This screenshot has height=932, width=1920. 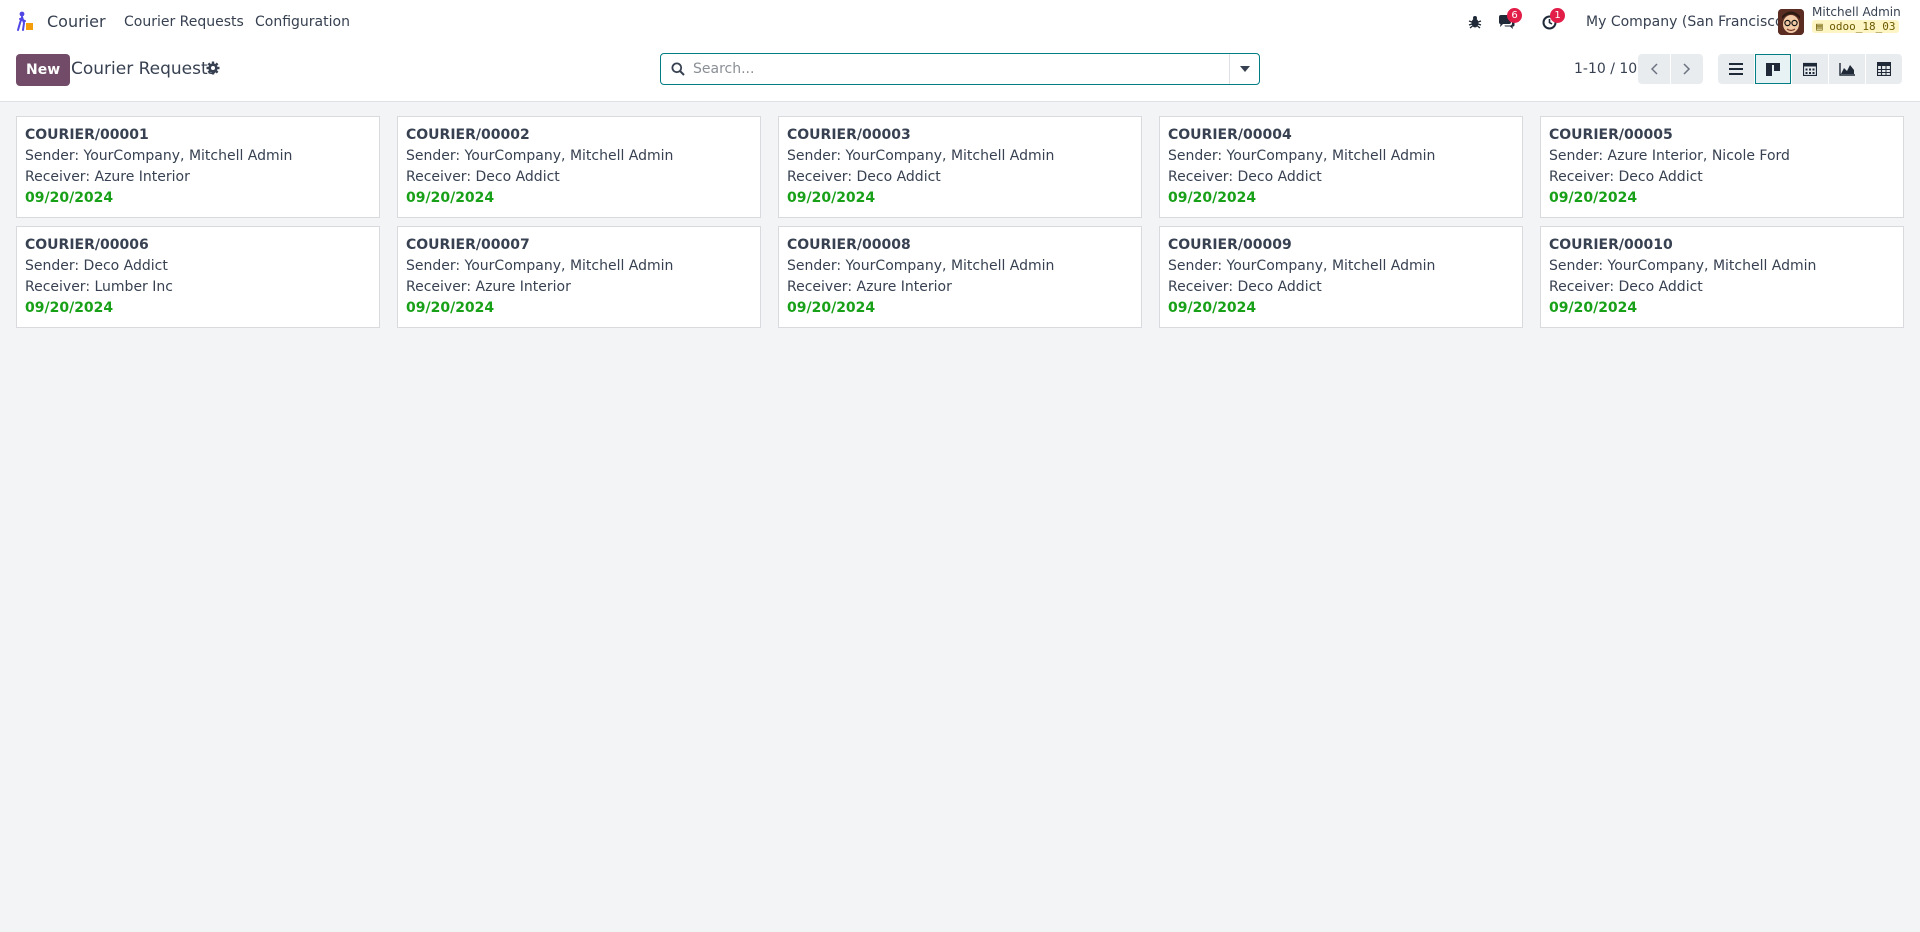 I want to click on record-reference: COURIER/00007, so click(x=468, y=245).